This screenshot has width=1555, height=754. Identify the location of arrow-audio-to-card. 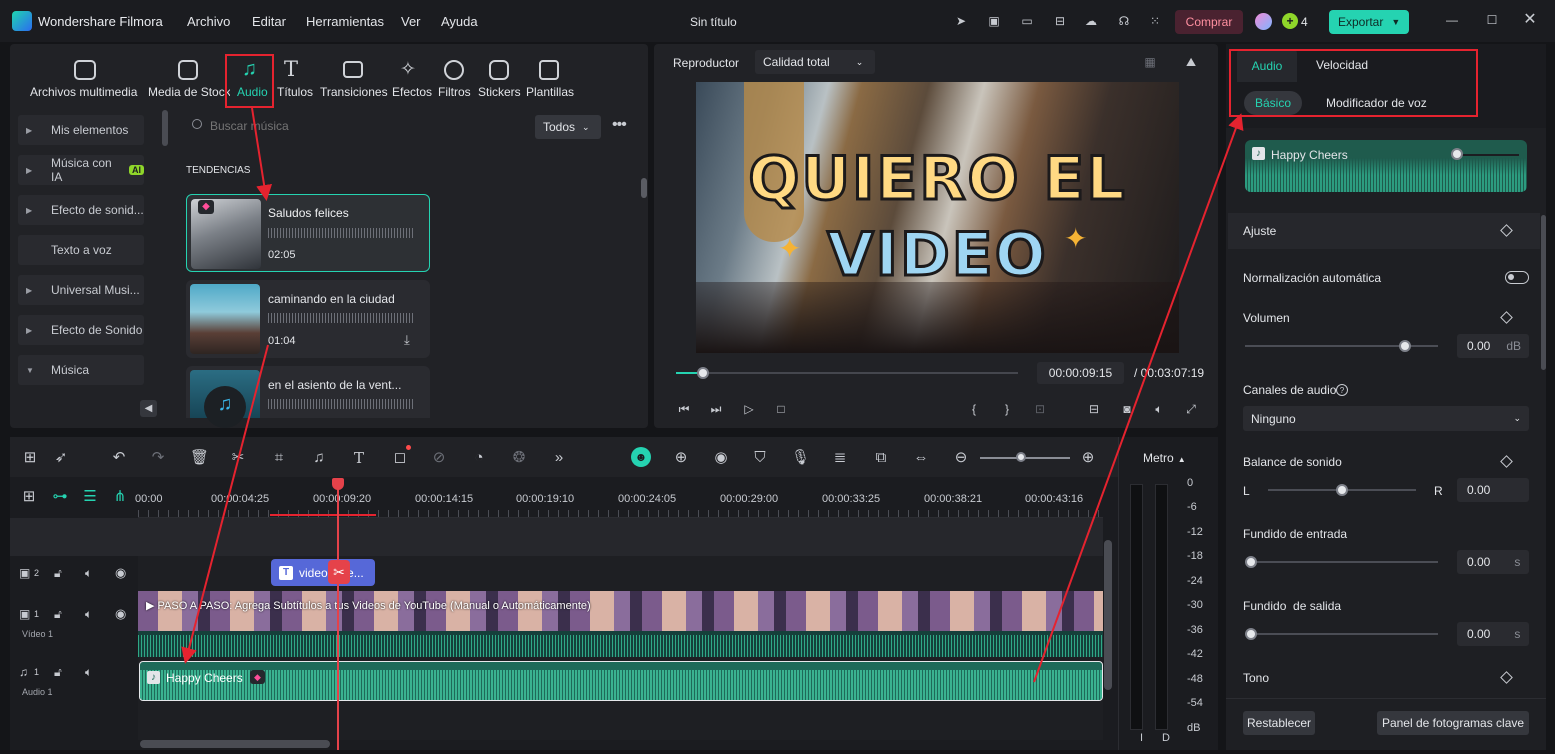
(262, 154).